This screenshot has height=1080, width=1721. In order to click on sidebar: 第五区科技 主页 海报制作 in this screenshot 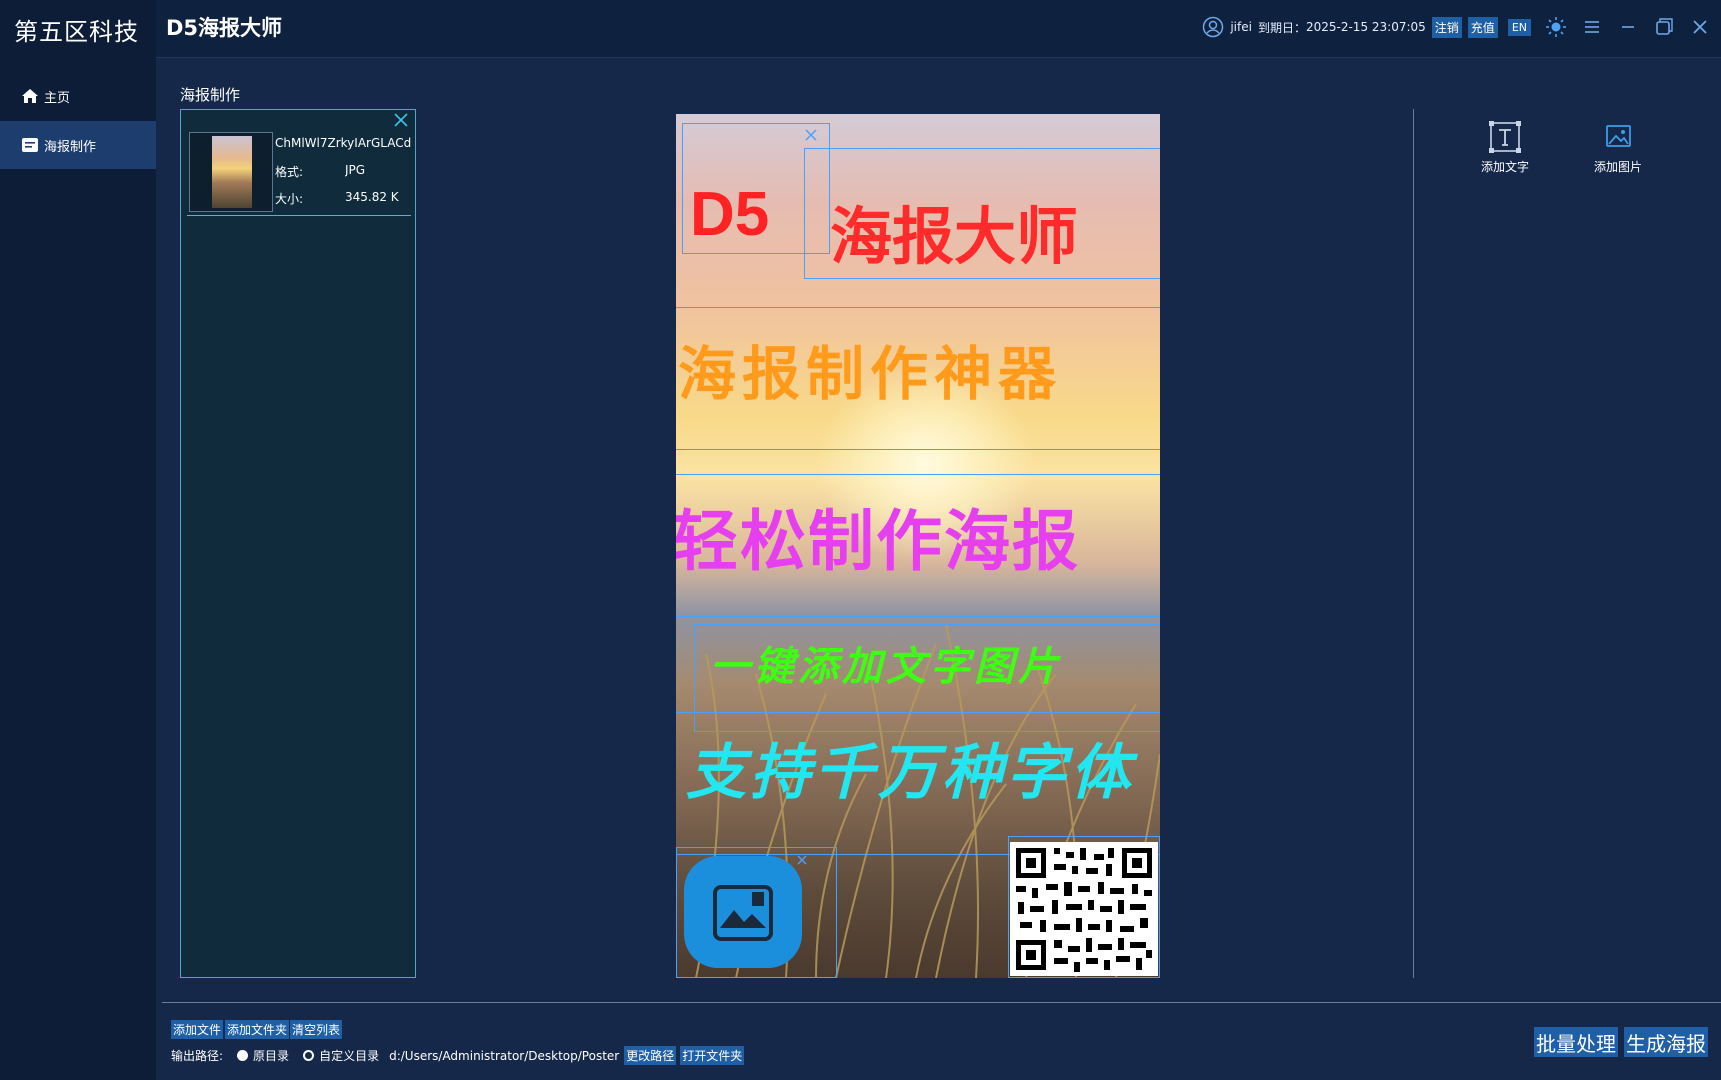, I will do `click(78, 540)`.